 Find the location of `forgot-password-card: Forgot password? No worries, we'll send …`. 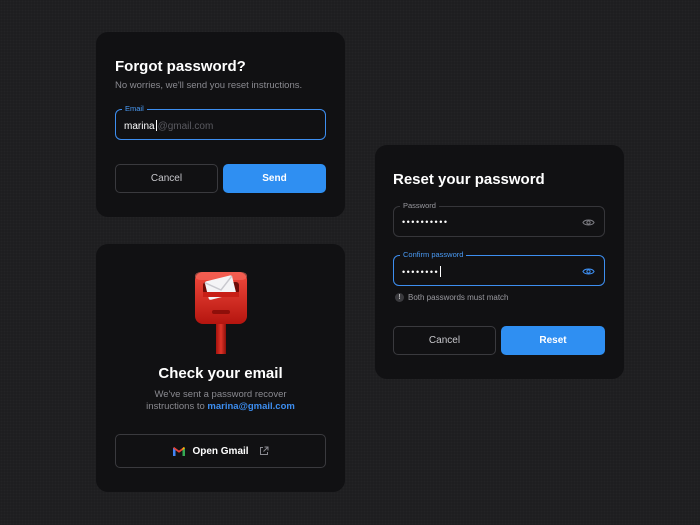

forgot-password-card: Forgot password? No worries, we'll send … is located at coordinates (220, 124).